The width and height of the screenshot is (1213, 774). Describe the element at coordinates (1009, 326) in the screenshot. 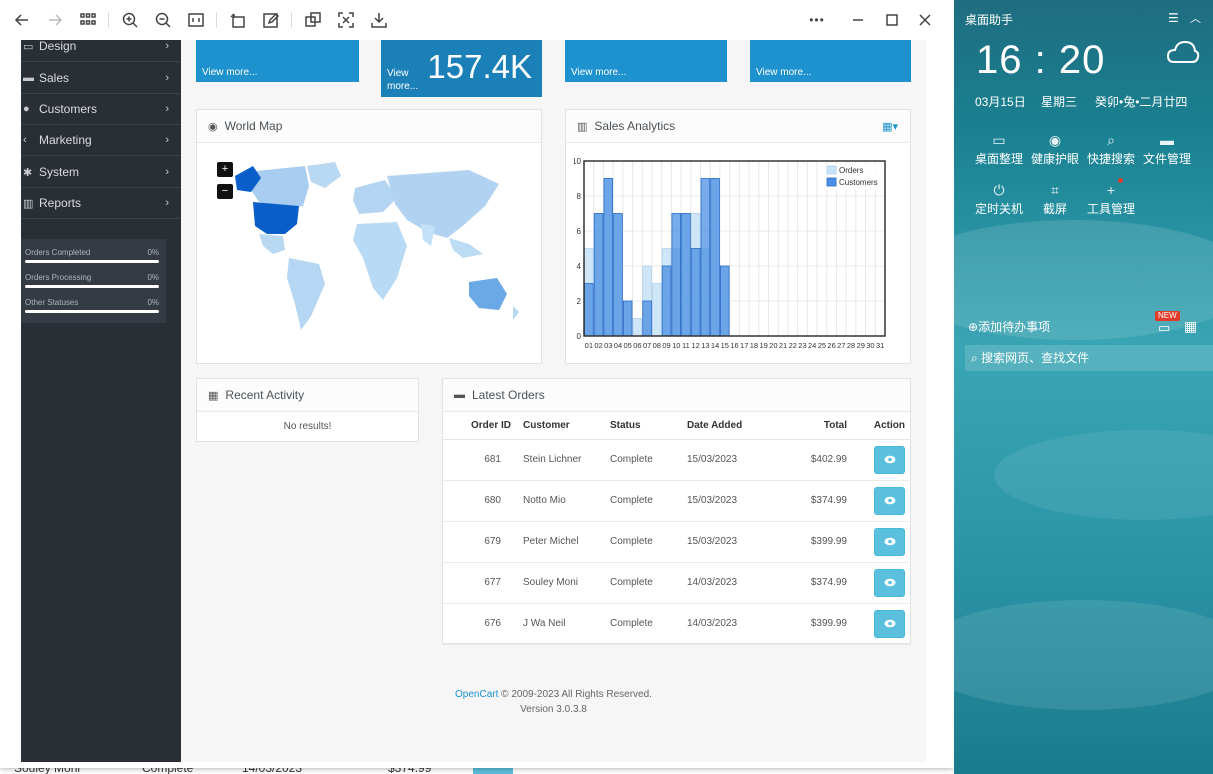

I see `add-todo-button: ⊕添加待办事项` at that location.